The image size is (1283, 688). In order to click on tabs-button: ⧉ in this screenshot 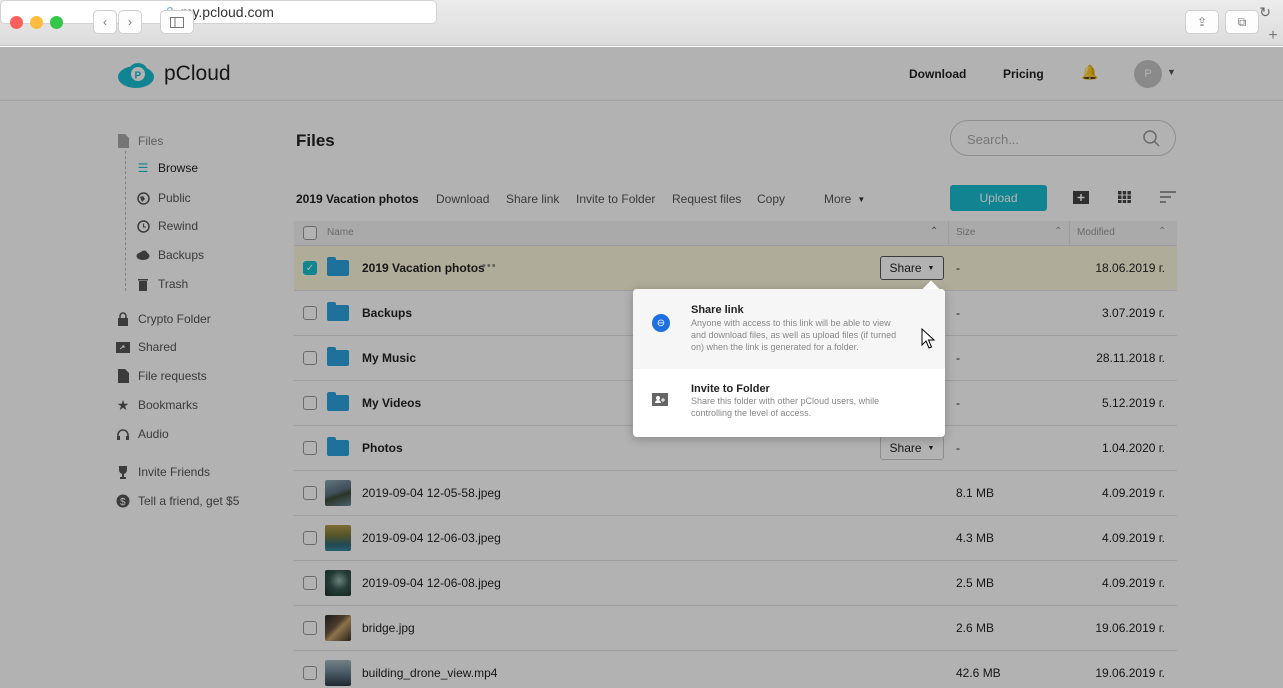, I will do `click(1242, 22)`.